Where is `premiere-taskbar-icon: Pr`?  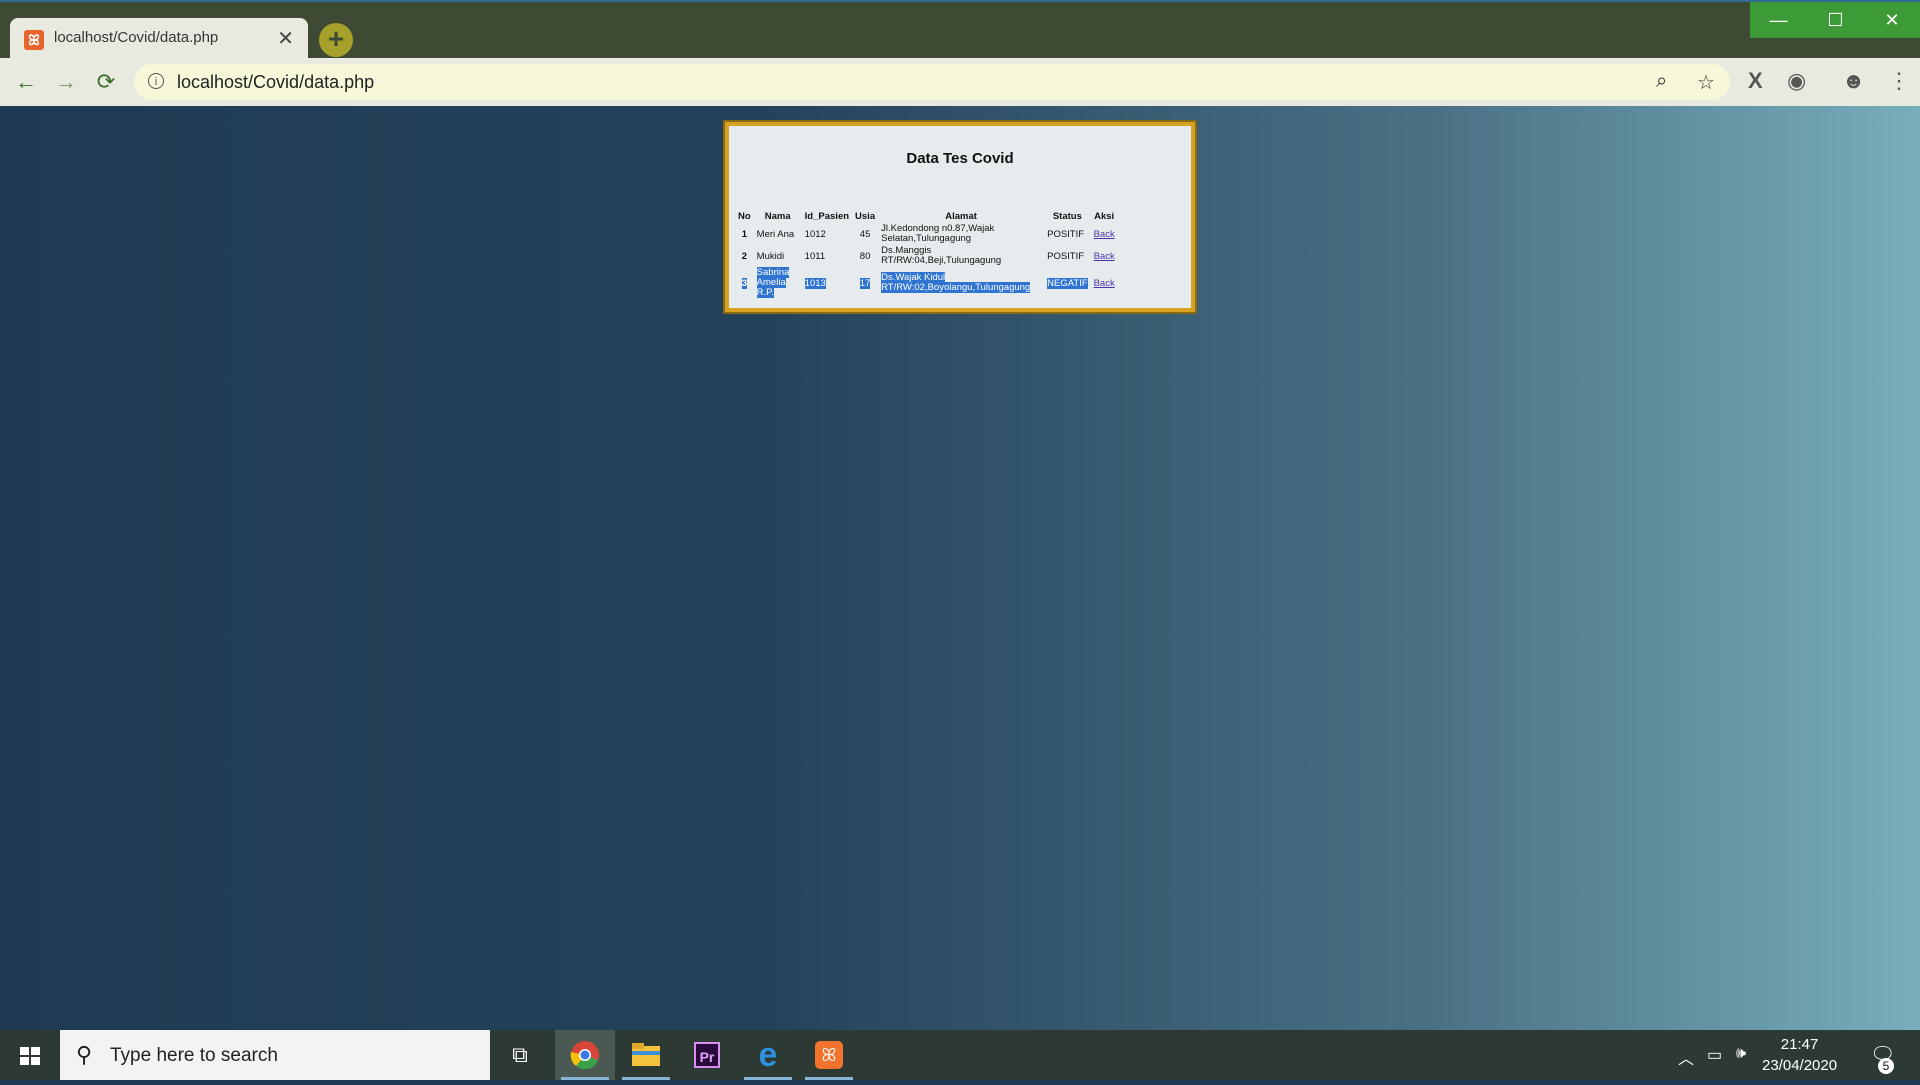
premiere-taskbar-icon: Pr is located at coordinates (707, 1055).